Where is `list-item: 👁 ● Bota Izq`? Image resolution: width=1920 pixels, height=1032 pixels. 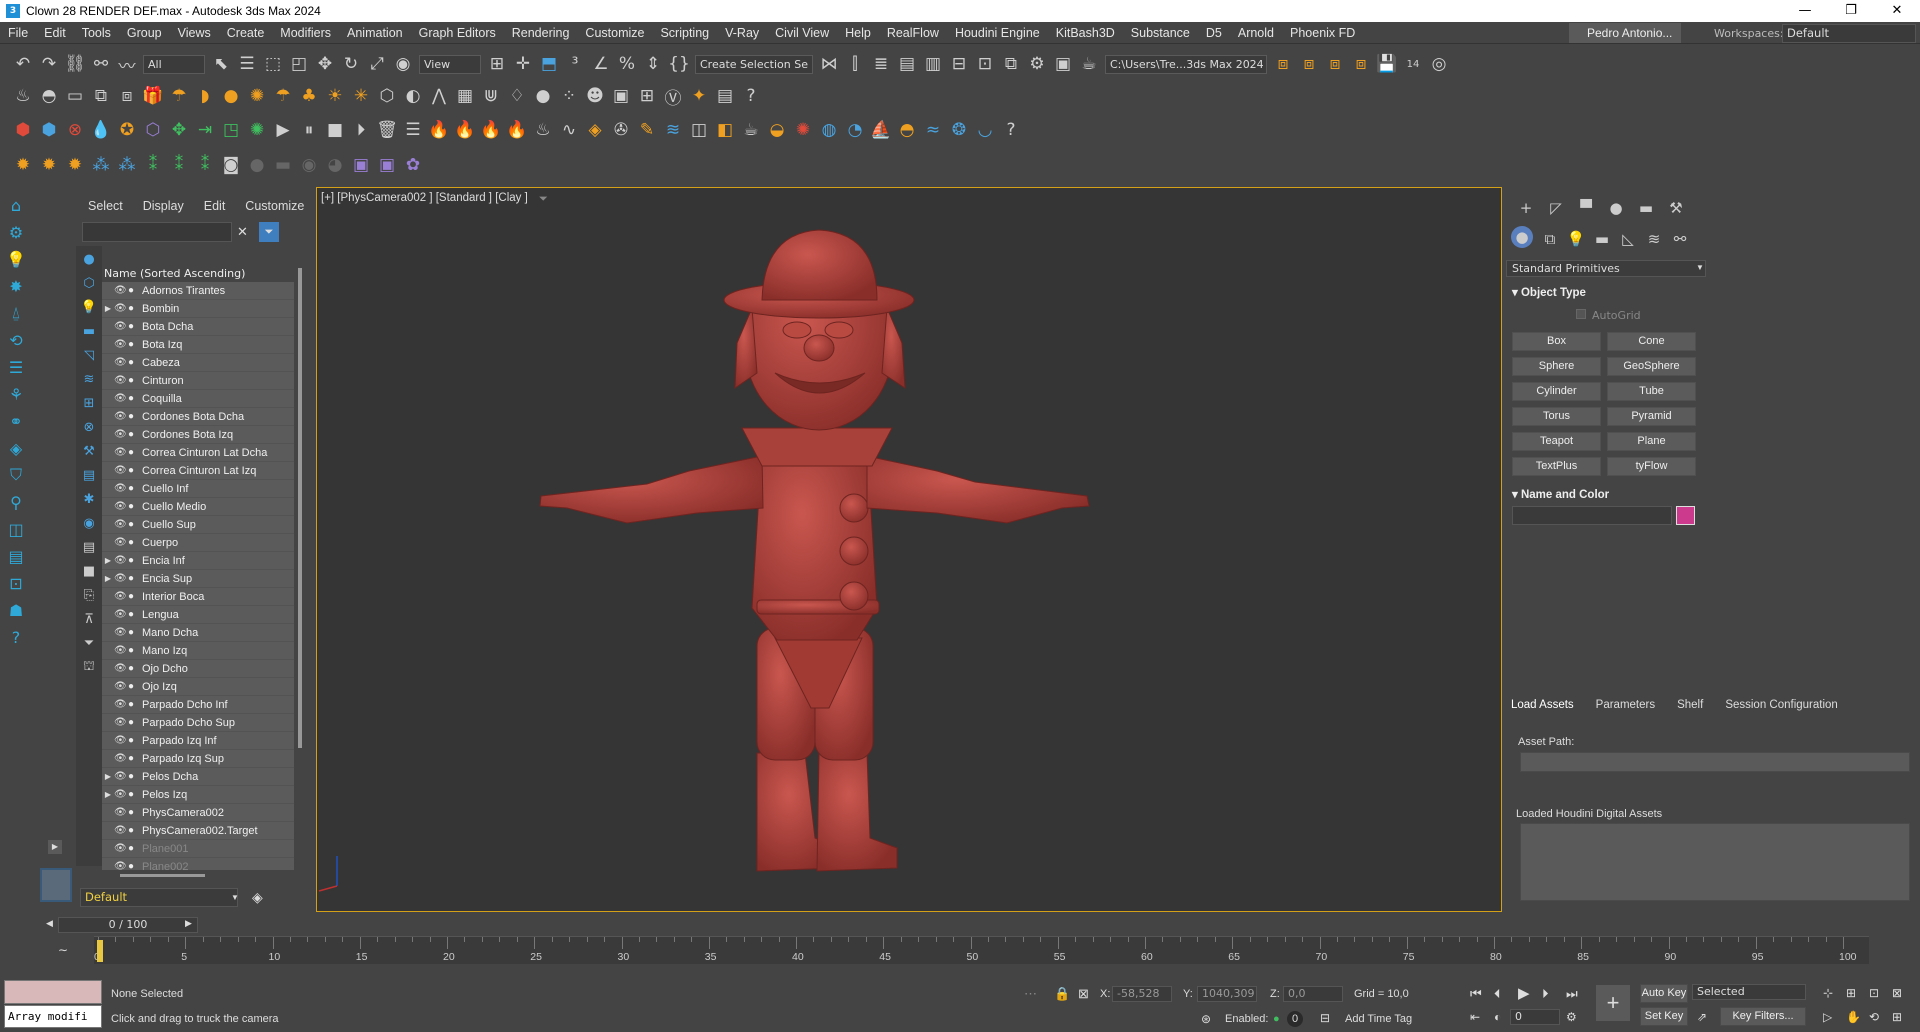 list-item: 👁 ● Bota Izq is located at coordinates (198, 345).